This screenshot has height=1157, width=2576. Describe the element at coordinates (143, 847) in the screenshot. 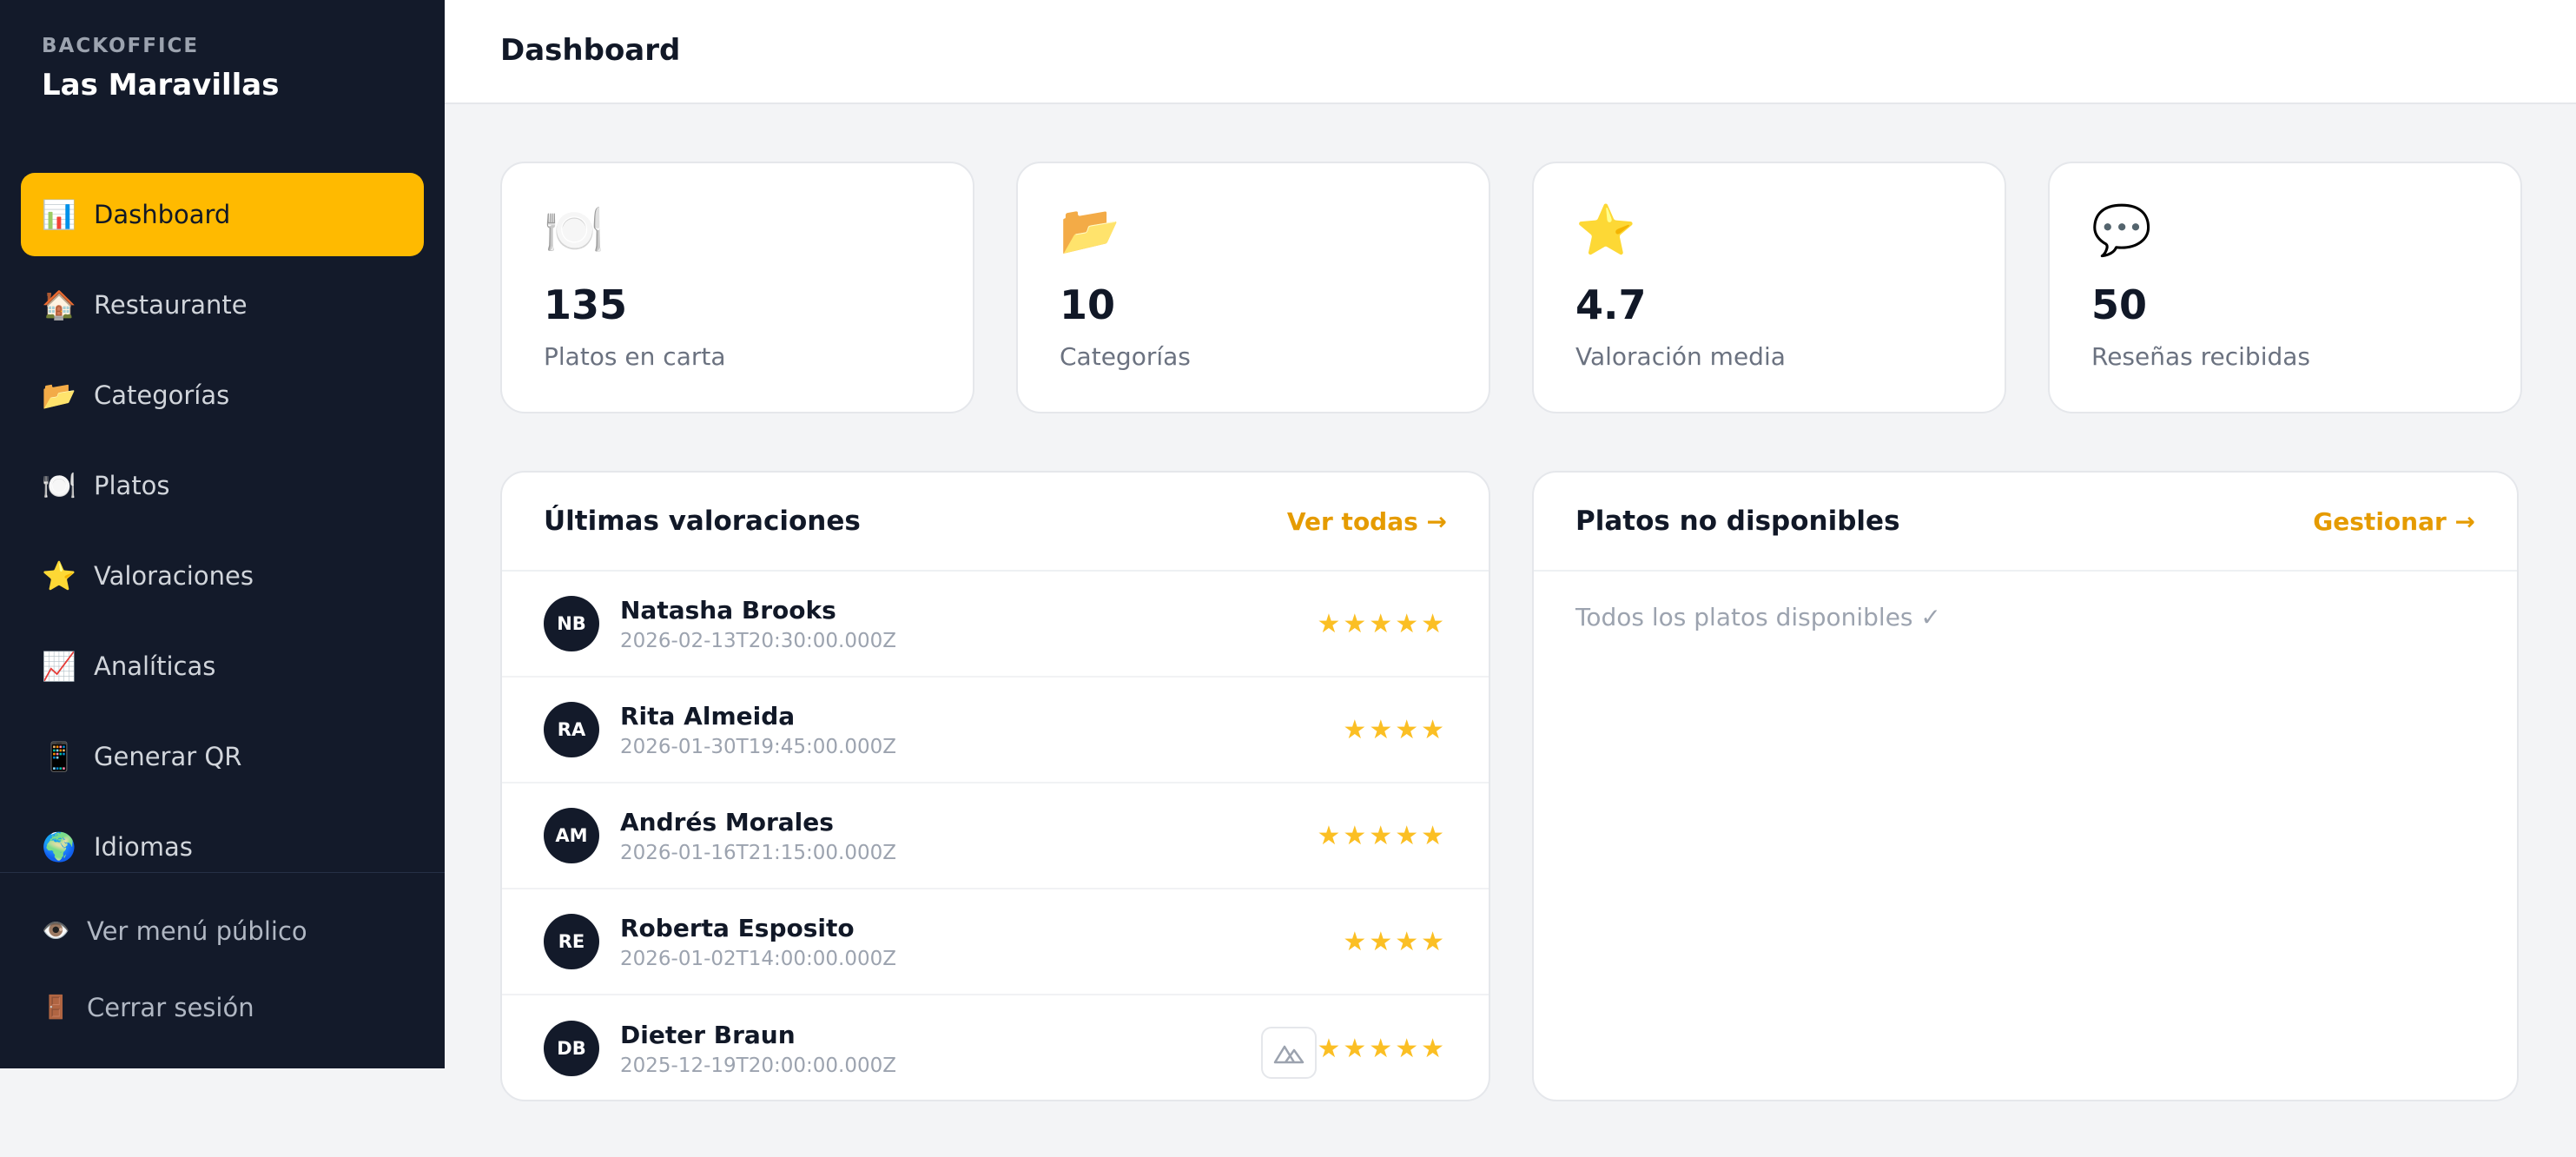

I see `sidebar-item-label: Idiomas` at that location.